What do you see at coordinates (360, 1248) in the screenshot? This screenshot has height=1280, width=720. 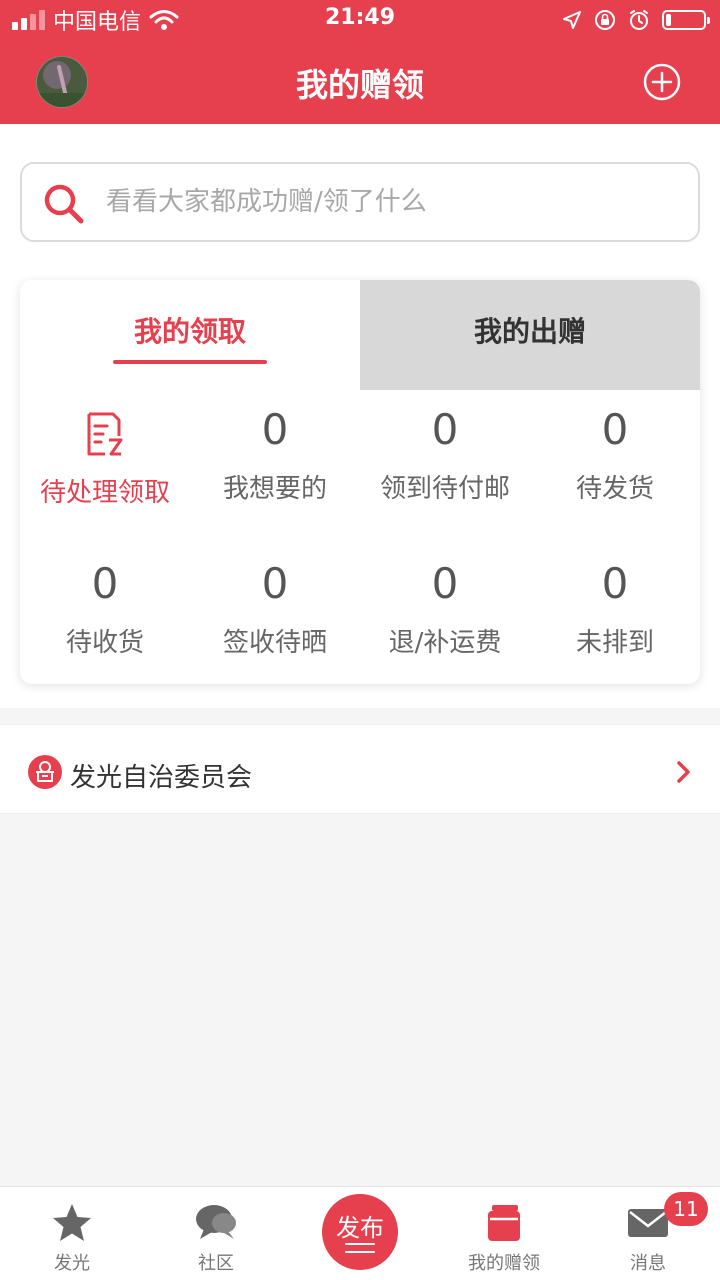 I see `menu-lines-icon` at bounding box center [360, 1248].